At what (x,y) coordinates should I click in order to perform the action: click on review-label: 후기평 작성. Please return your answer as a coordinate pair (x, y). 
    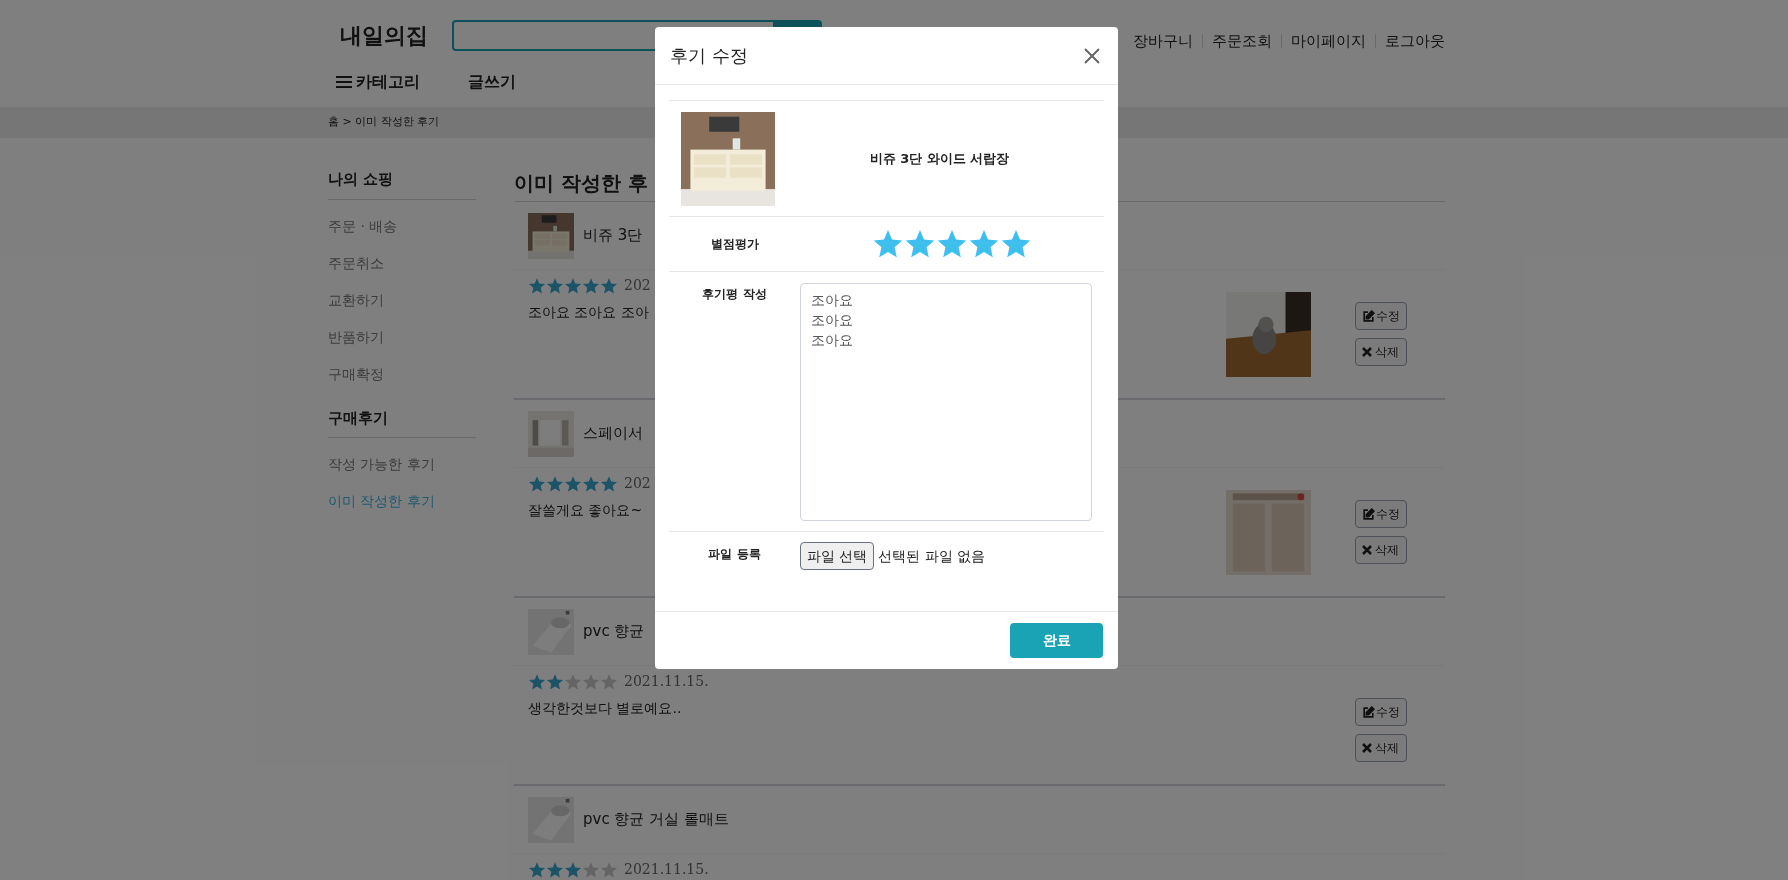
    Looking at the image, I should click on (734, 294).